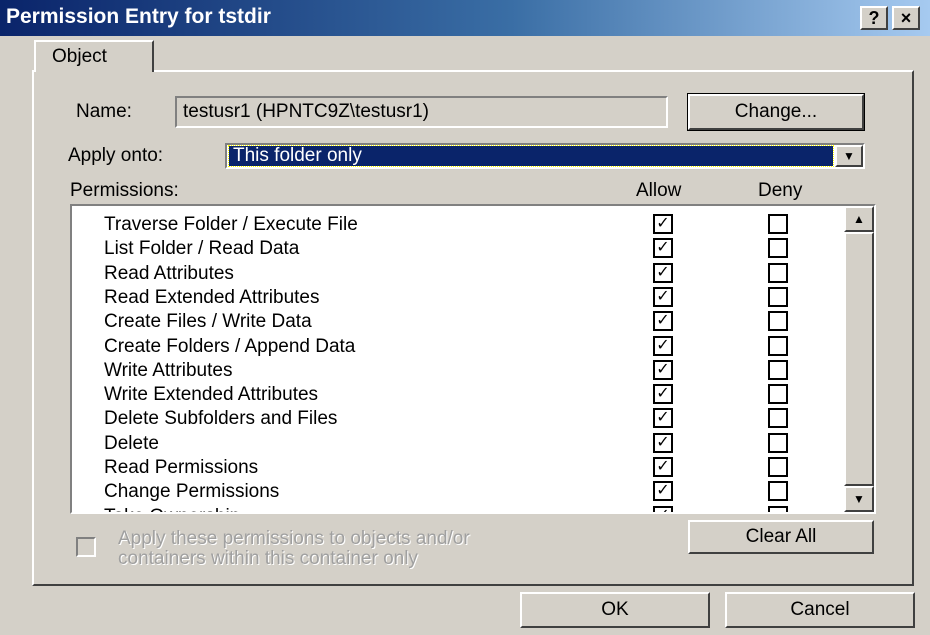 This screenshot has height=635, width=930. I want to click on permission-name: Delete Subfolders and Files, so click(221, 419).